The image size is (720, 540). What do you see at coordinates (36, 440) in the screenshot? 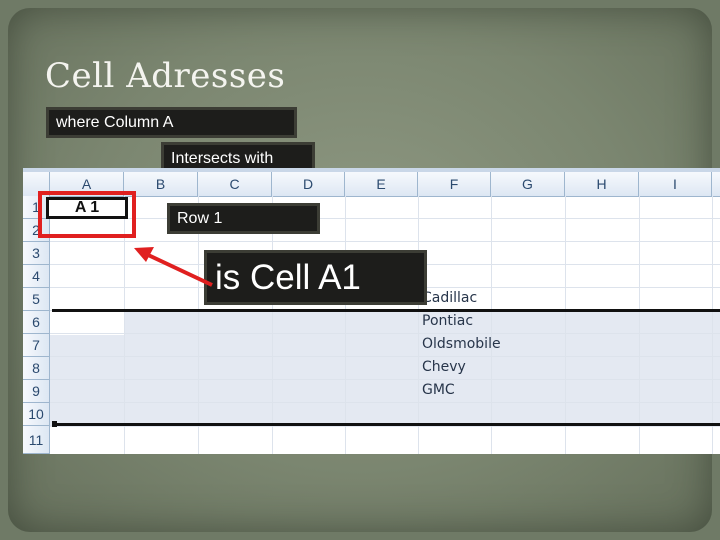
I see `row-header-11: 11` at bounding box center [36, 440].